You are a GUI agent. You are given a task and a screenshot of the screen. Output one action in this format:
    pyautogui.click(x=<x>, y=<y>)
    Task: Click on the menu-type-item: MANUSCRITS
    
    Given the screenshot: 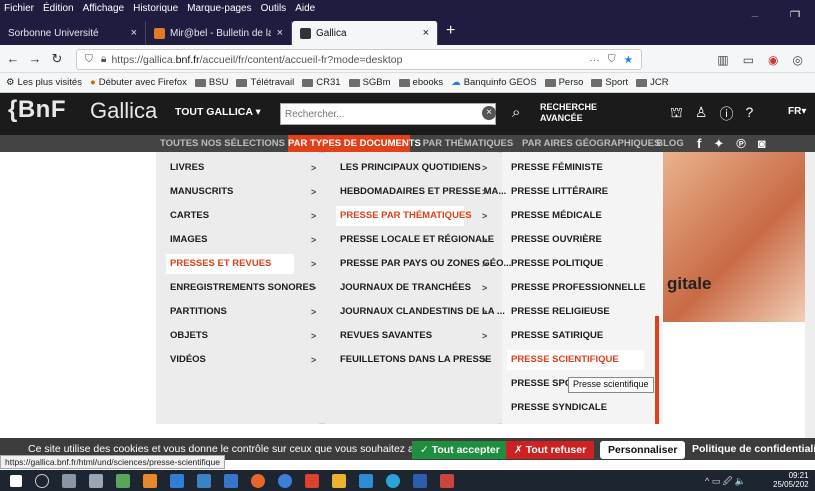 What is the action you would take?
    pyautogui.click(x=199, y=192)
    